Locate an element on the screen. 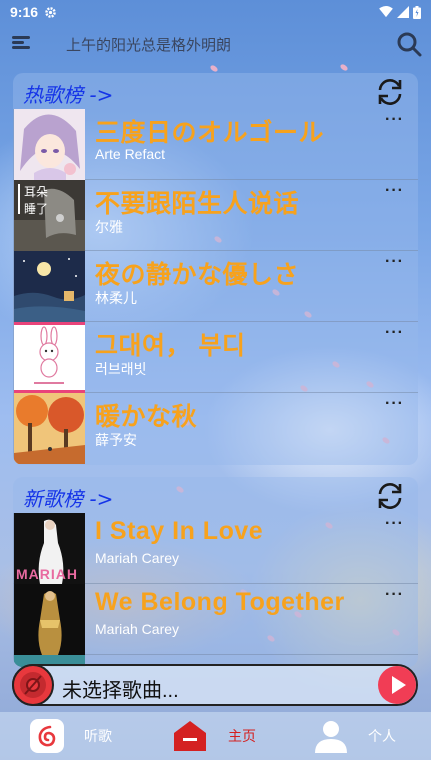 This screenshot has width=431, height=760. bottom-nav: 听歌 主页 个人 is located at coordinates (215, 736).